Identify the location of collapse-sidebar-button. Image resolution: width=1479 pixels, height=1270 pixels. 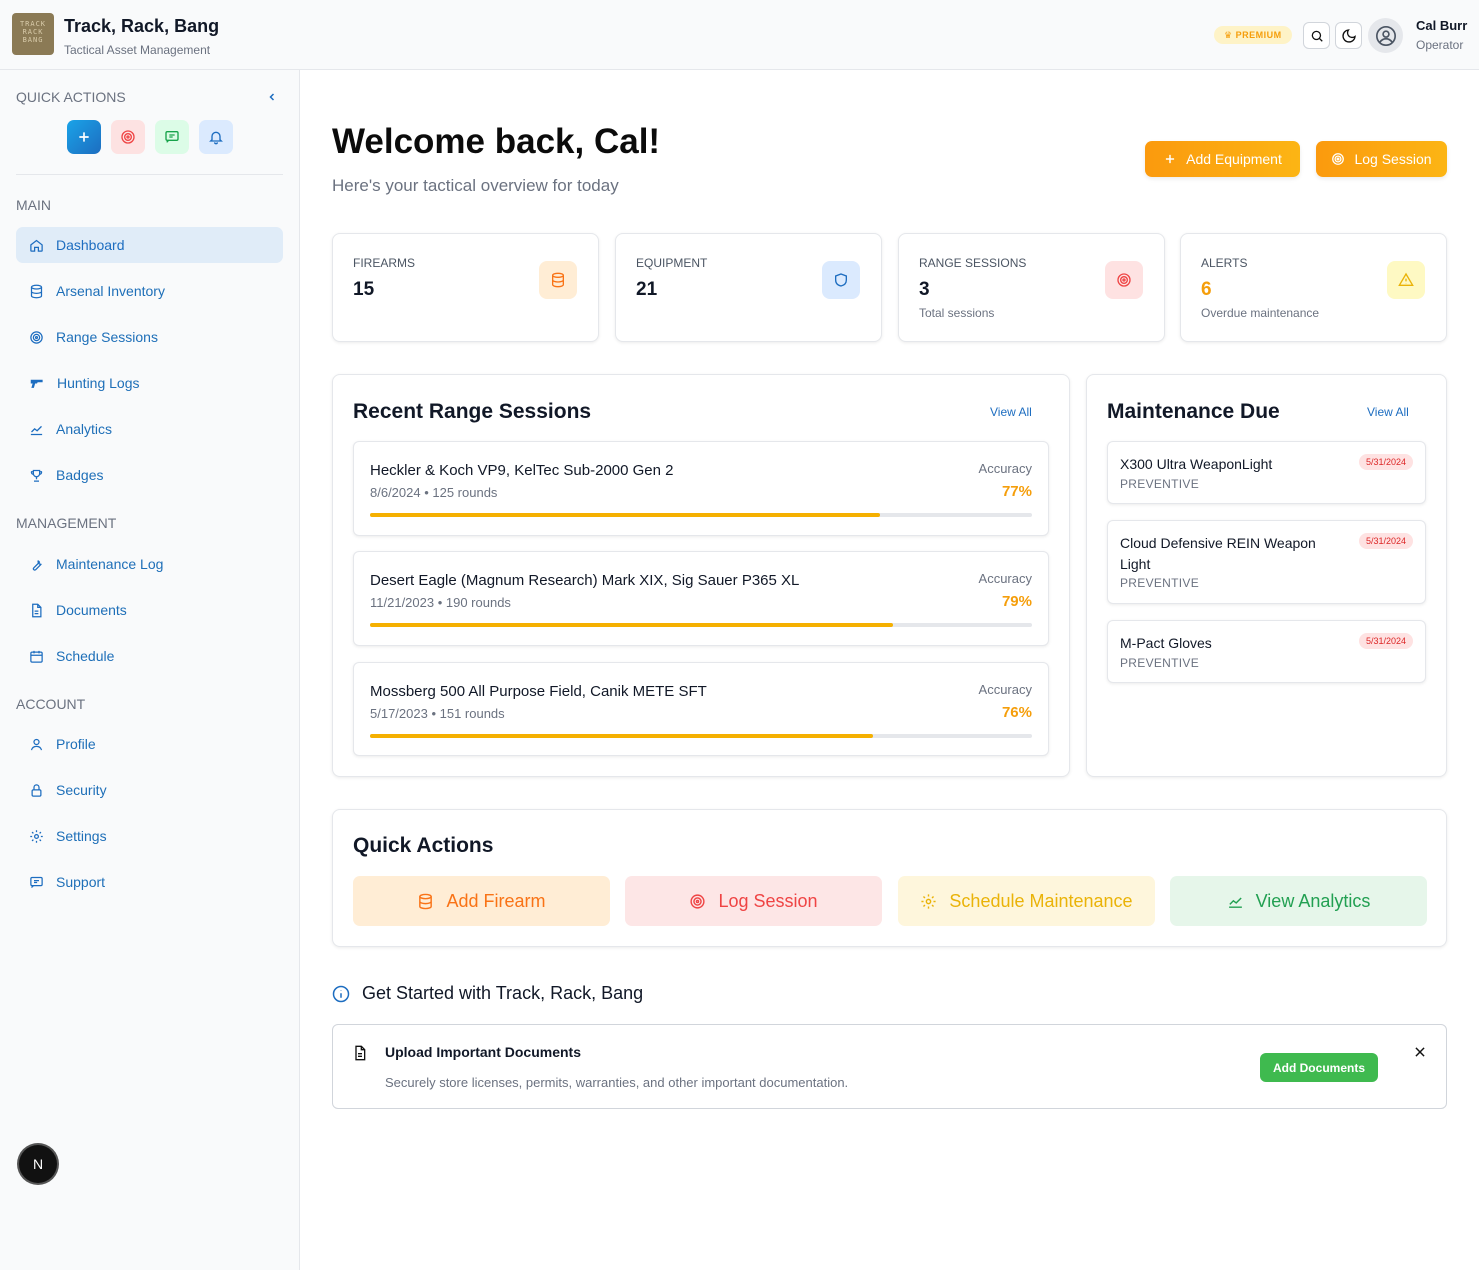
(272, 99).